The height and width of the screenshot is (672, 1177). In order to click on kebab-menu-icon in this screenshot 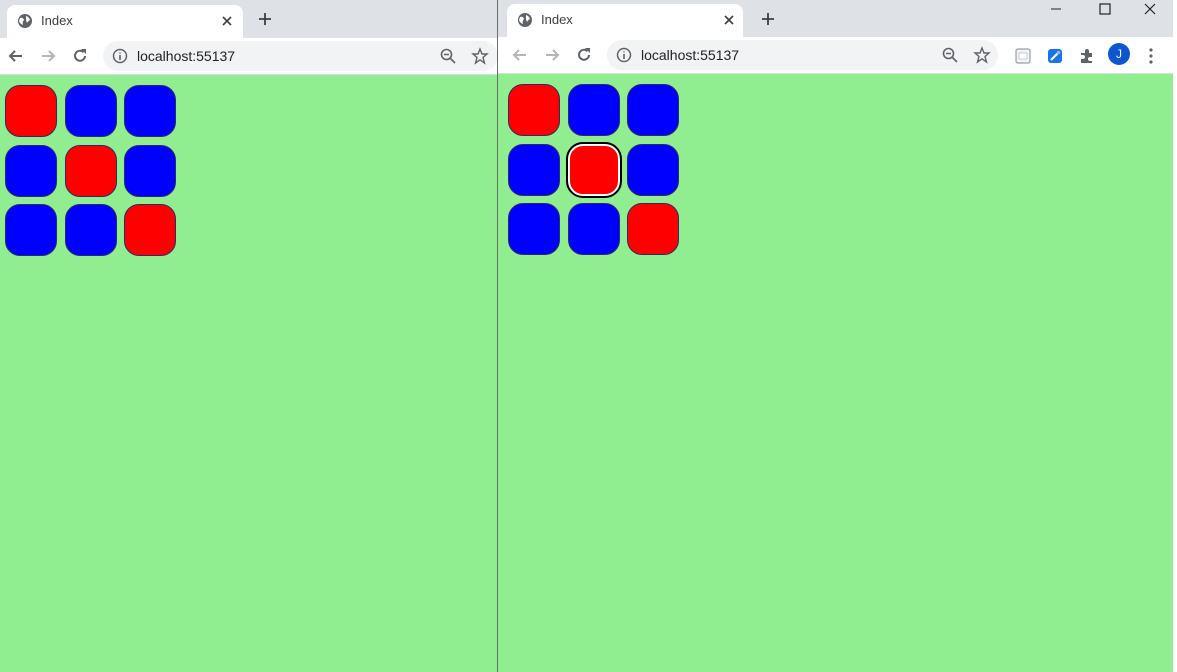, I will do `click(1151, 56)`.